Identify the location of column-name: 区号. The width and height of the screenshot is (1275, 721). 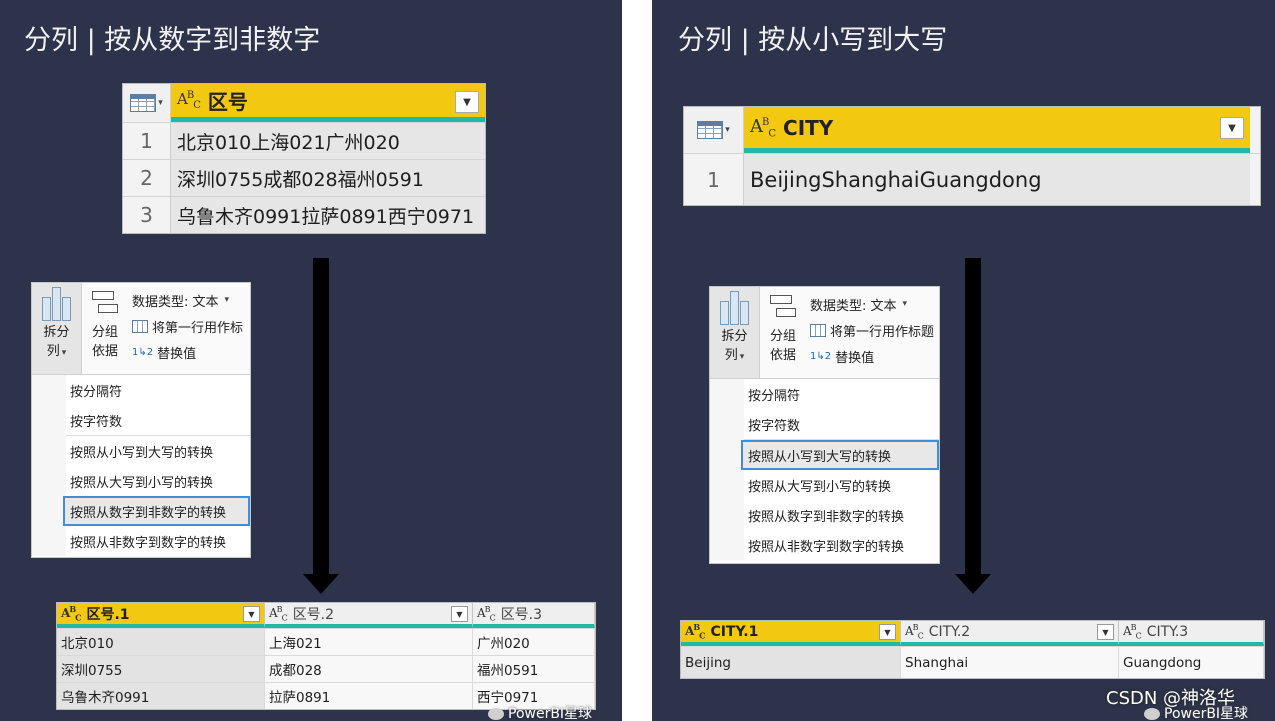
(227, 102).